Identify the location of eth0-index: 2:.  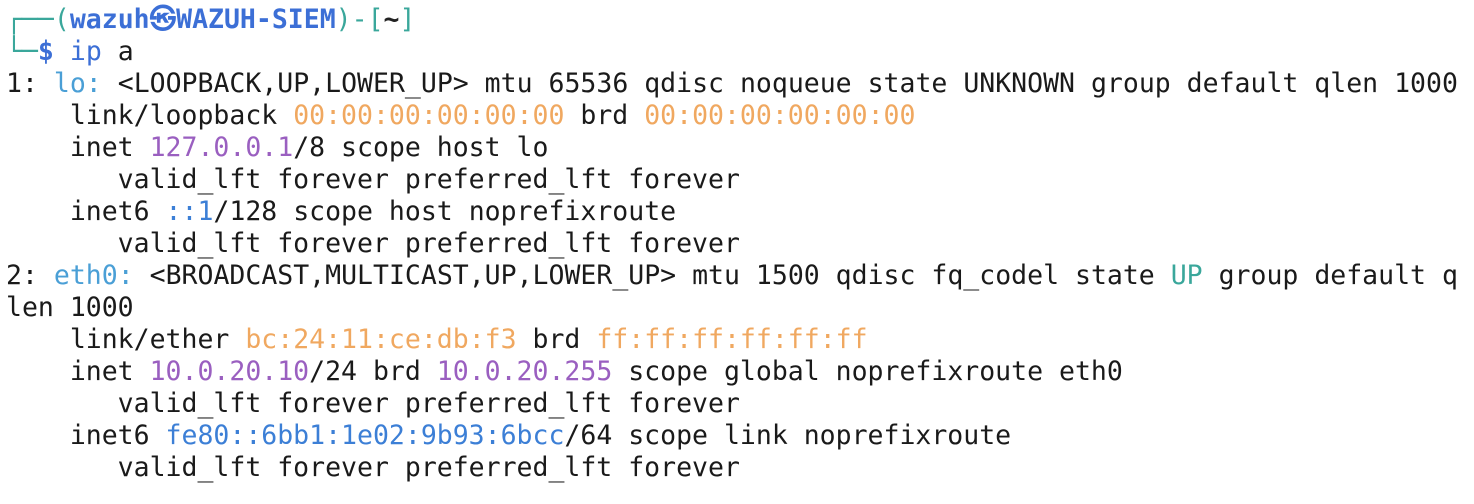
(22, 275).